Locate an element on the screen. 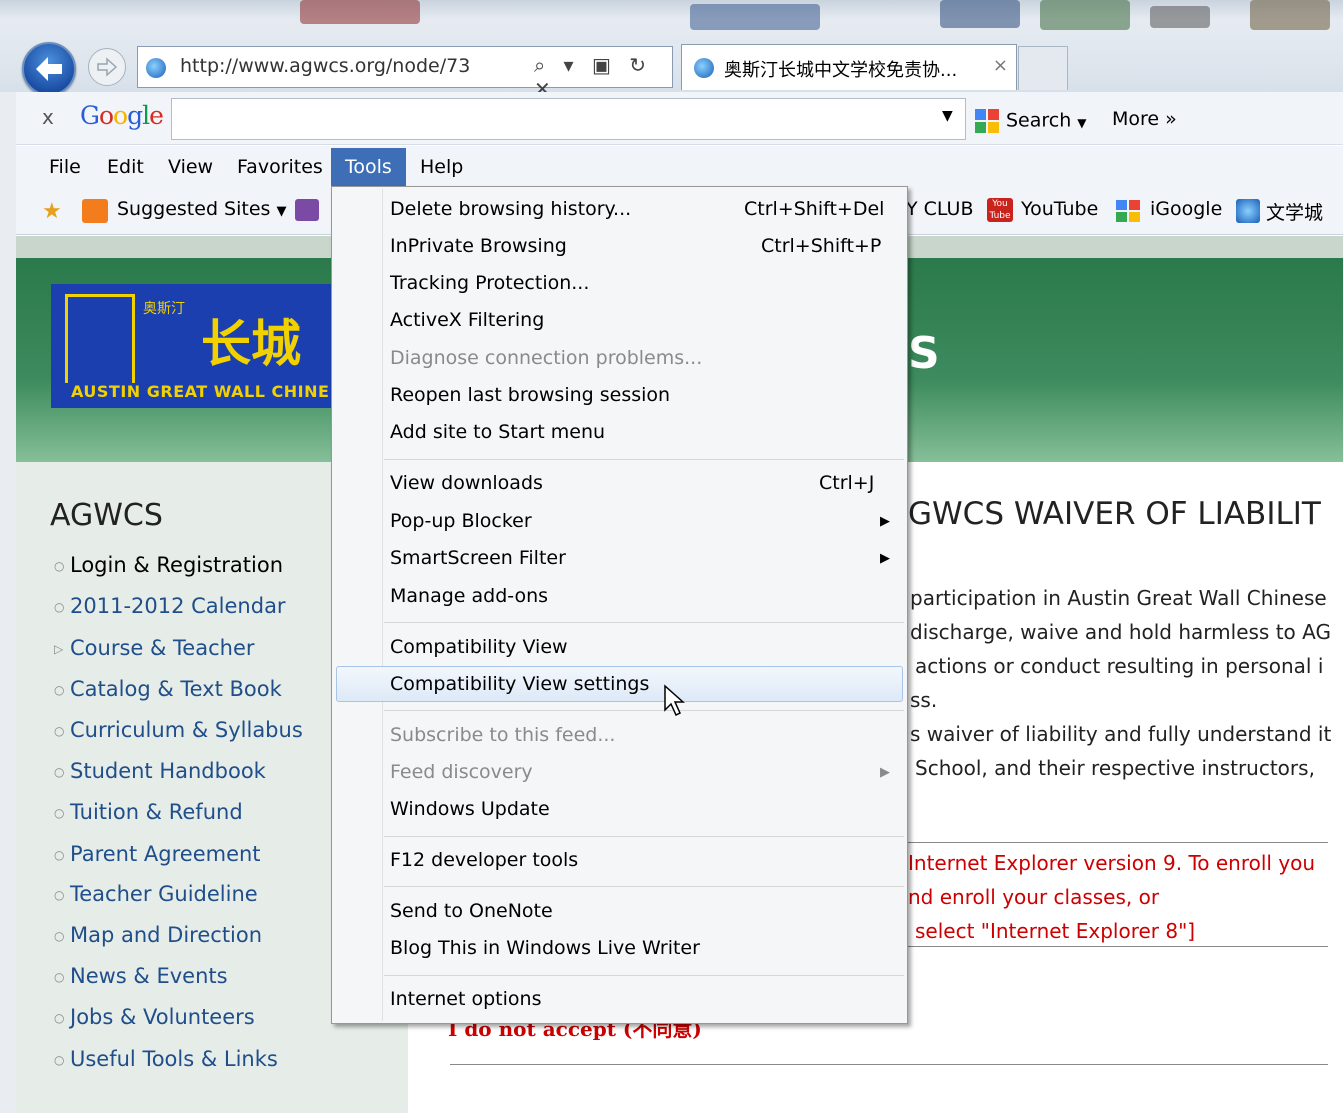  google-search-button: Search ▼ is located at coordinates (1030, 121).